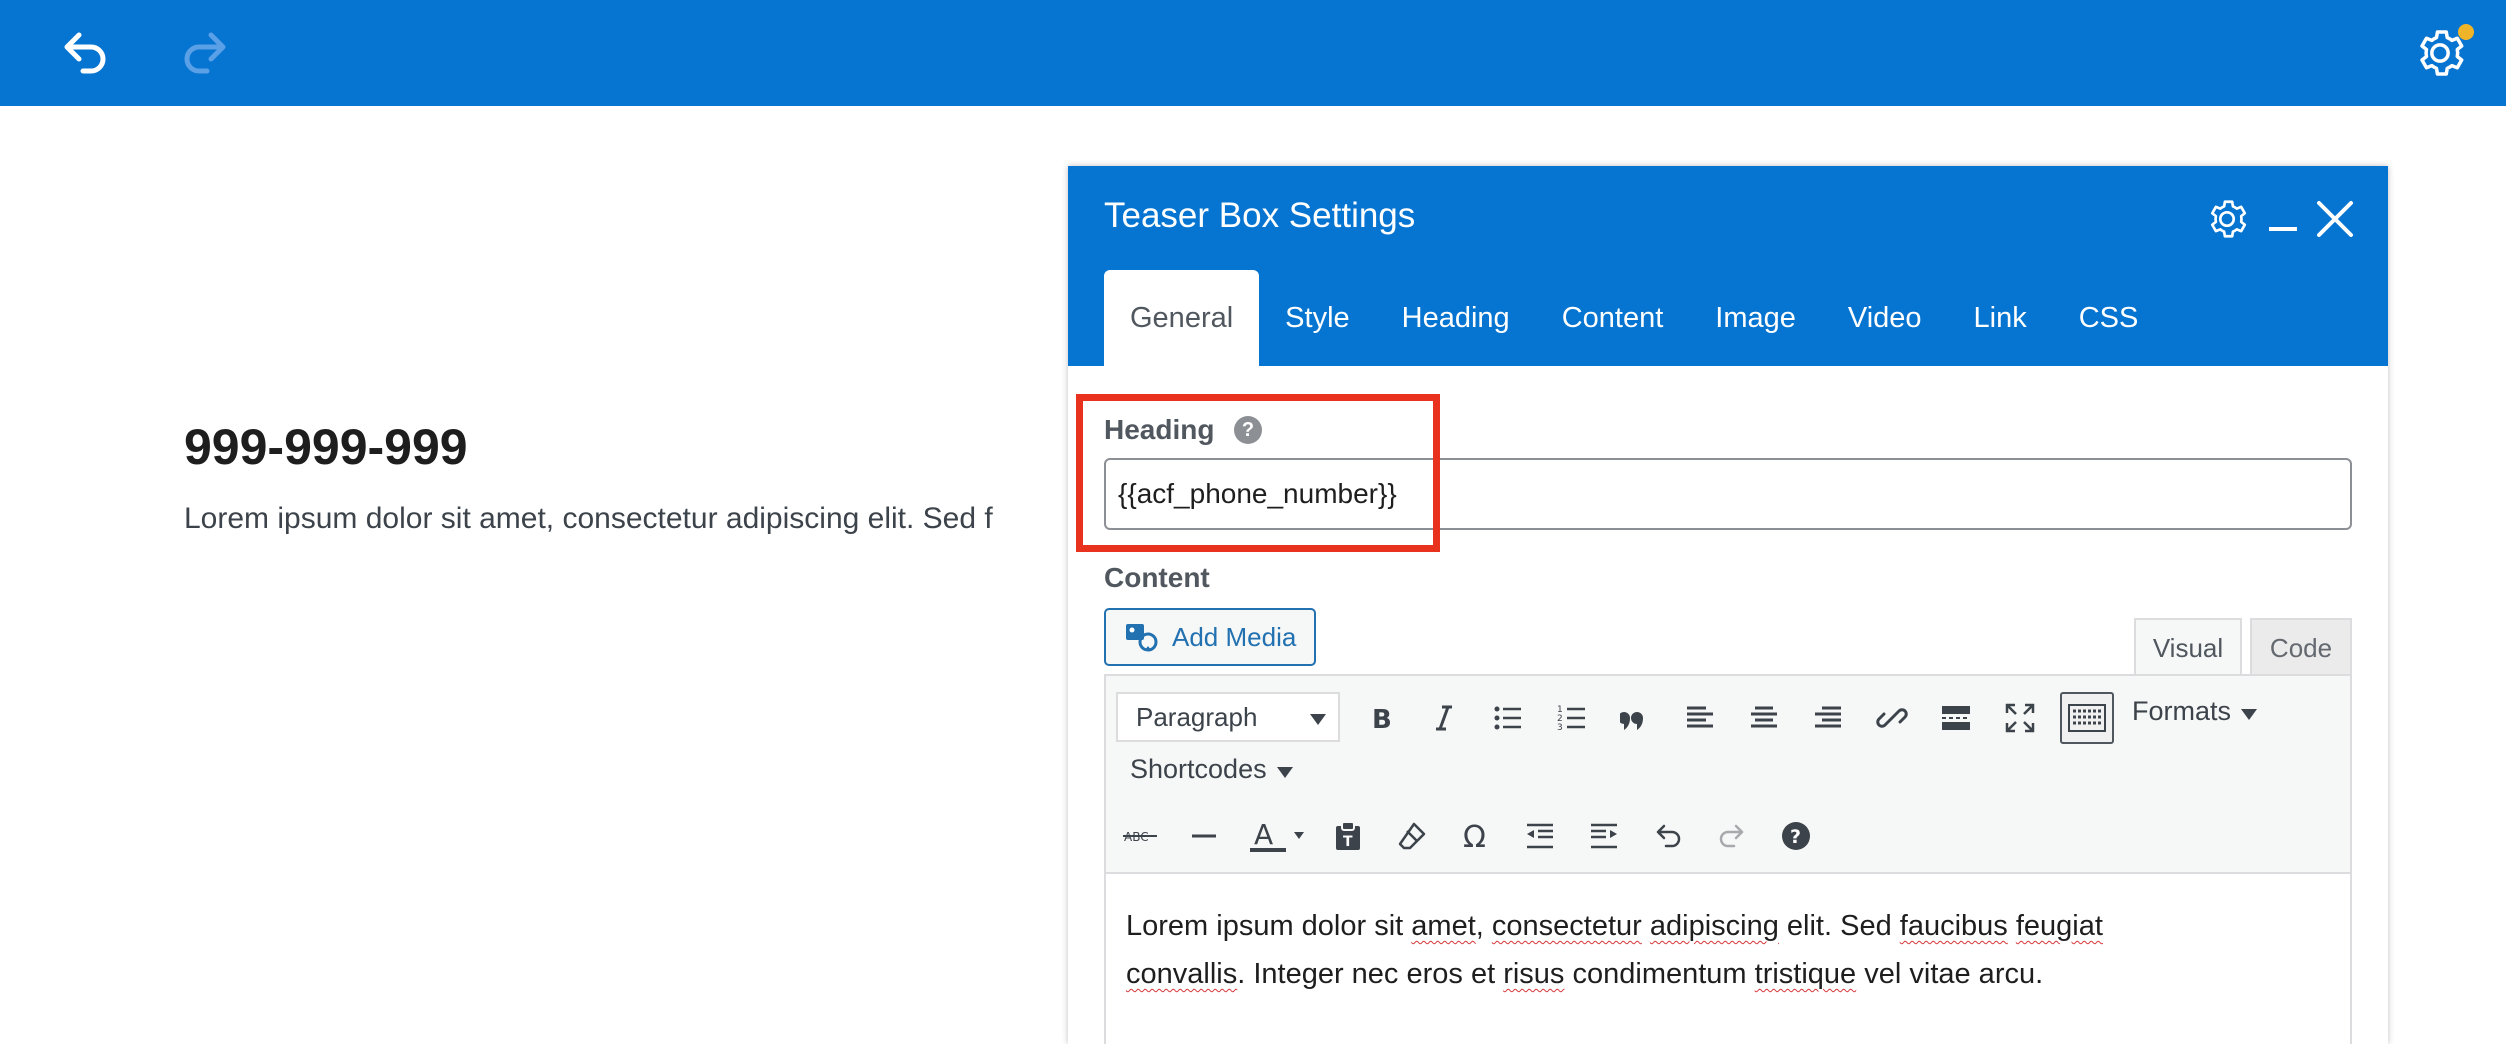 The height and width of the screenshot is (1044, 2506). Describe the element at coordinates (1253, 53) in the screenshot. I see `top-toolbar` at that location.